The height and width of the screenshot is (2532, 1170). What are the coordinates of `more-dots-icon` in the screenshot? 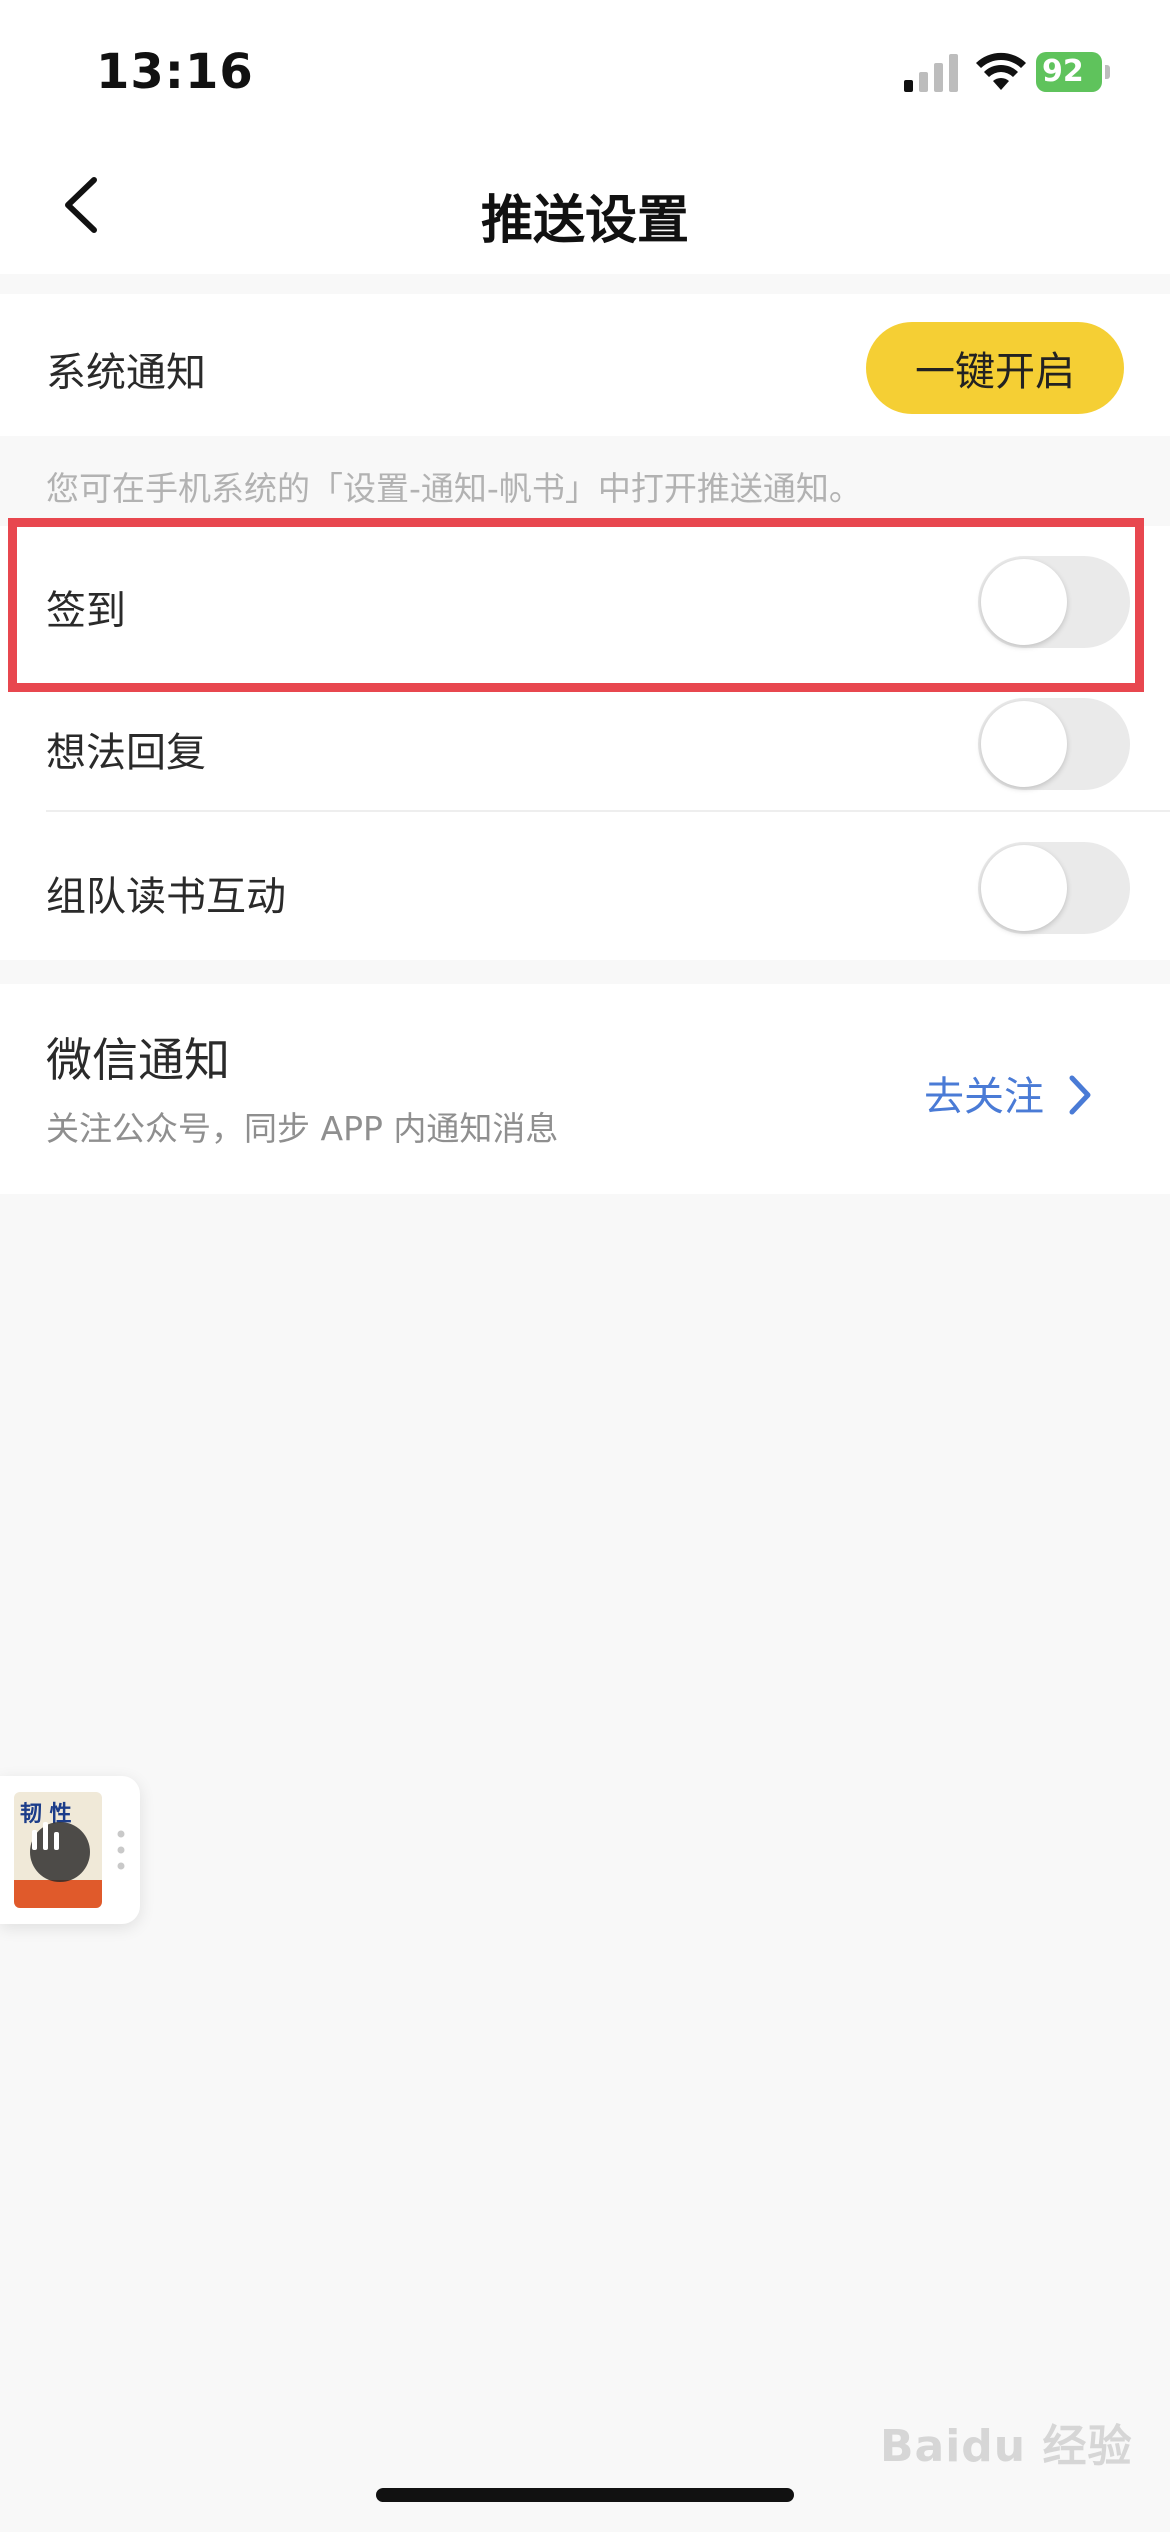 It's located at (121, 1850).